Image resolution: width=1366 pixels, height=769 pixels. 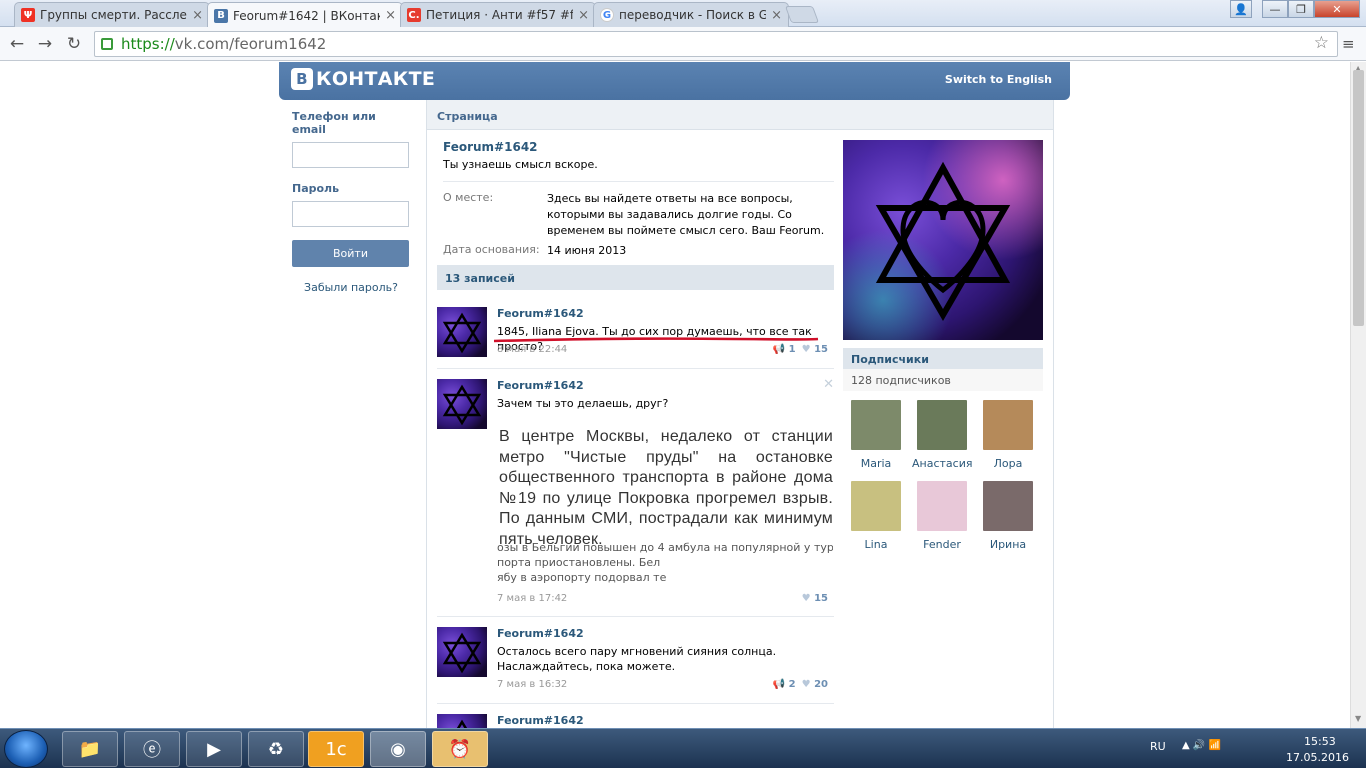 I want to click on like-count: 20, so click(x=821, y=684).